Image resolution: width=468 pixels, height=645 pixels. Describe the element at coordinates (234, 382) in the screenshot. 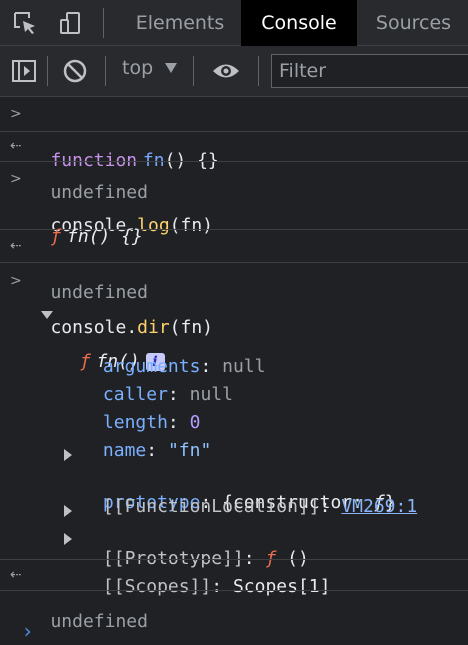

I see `property-row: caller: null` at that location.